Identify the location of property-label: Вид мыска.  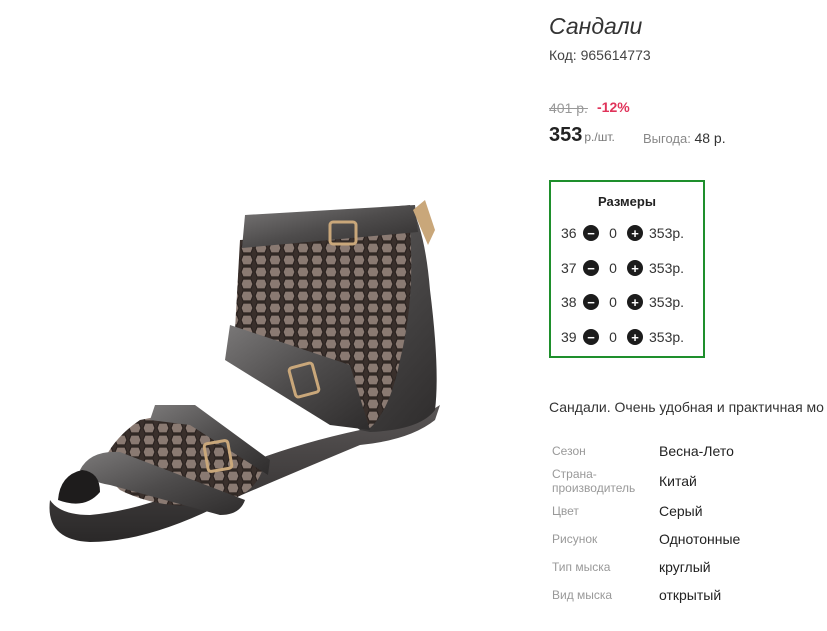
(582, 595).